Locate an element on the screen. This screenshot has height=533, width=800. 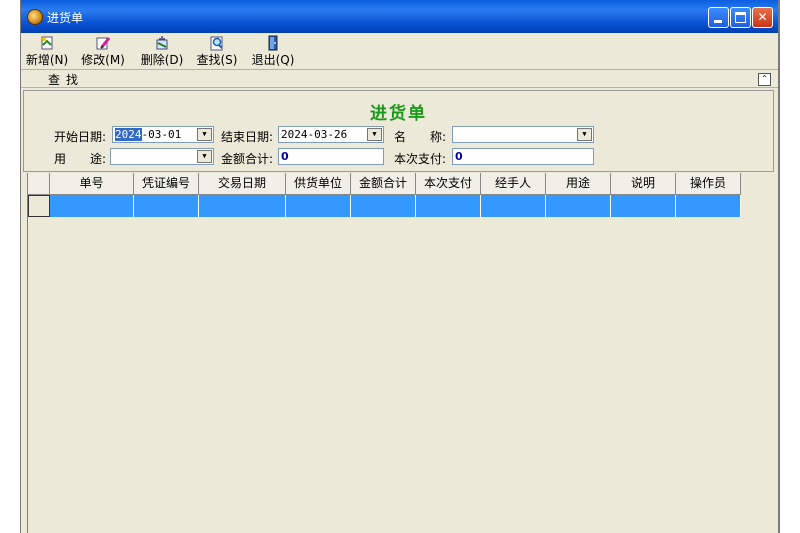
minimize-icon is located at coordinates (718, 21).